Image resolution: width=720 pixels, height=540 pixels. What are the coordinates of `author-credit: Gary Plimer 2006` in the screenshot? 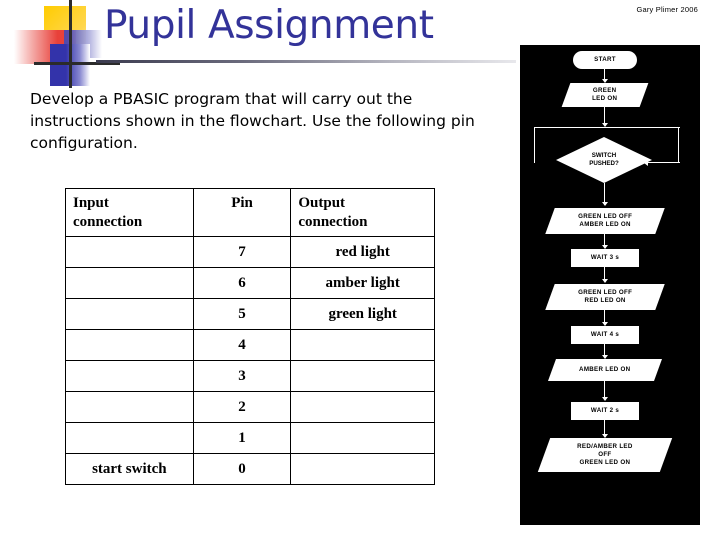 It's located at (667, 9).